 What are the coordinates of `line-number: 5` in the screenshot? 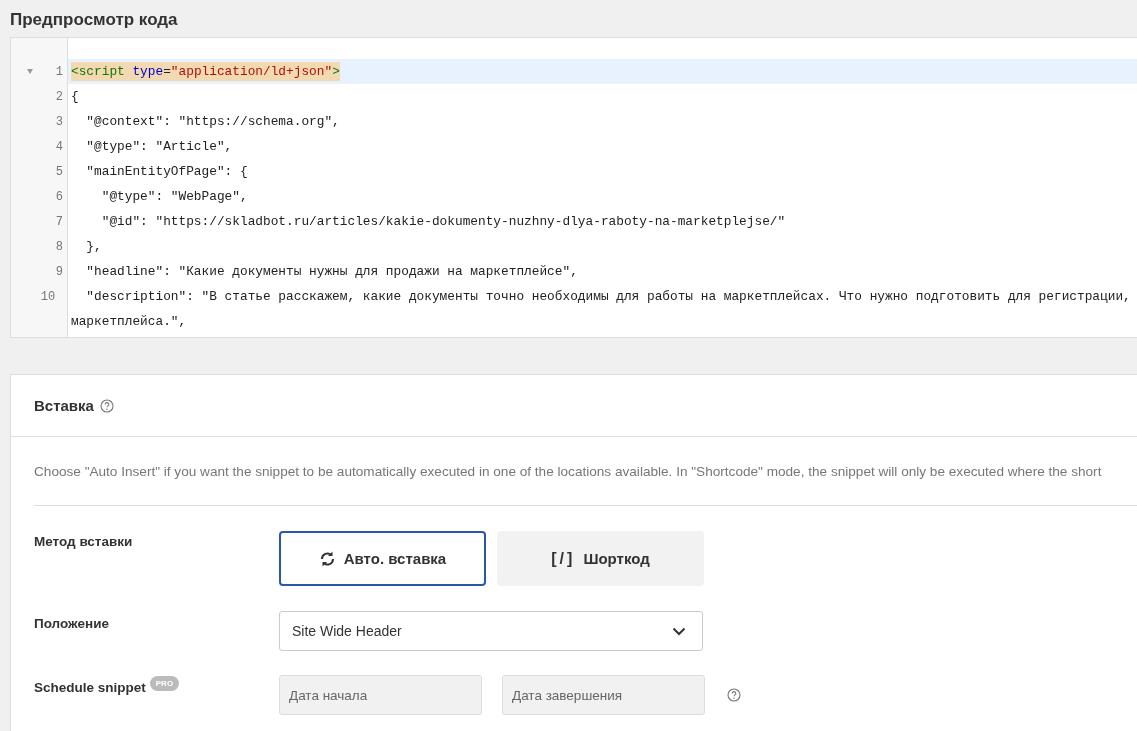 It's located at (59, 171).